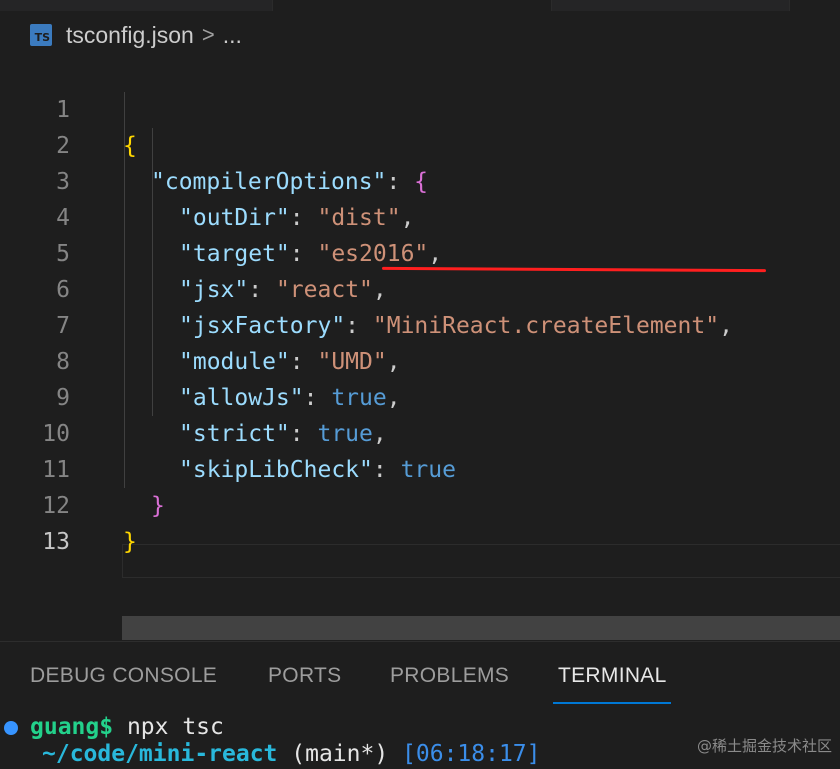 This screenshot has width=840, height=769. Describe the element at coordinates (612, 676) in the screenshot. I see `tab-terminal: TERMINAL` at that location.